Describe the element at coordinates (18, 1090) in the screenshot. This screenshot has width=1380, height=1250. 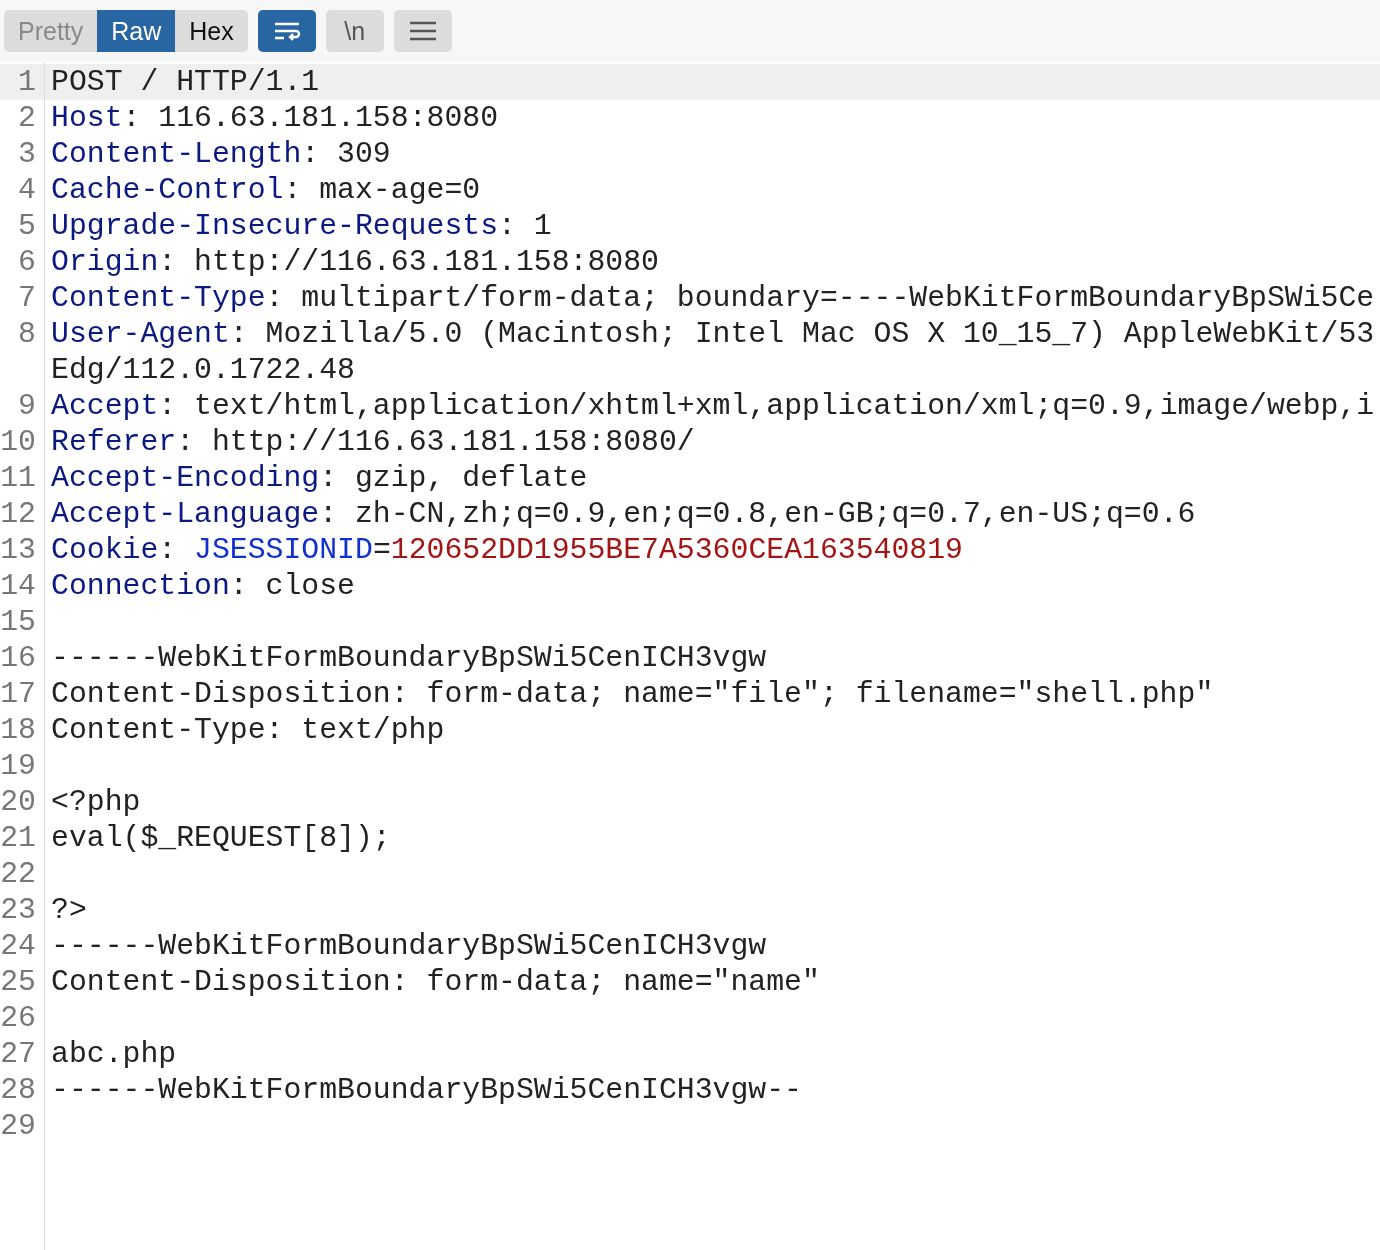
I see `line-number: 28` at that location.